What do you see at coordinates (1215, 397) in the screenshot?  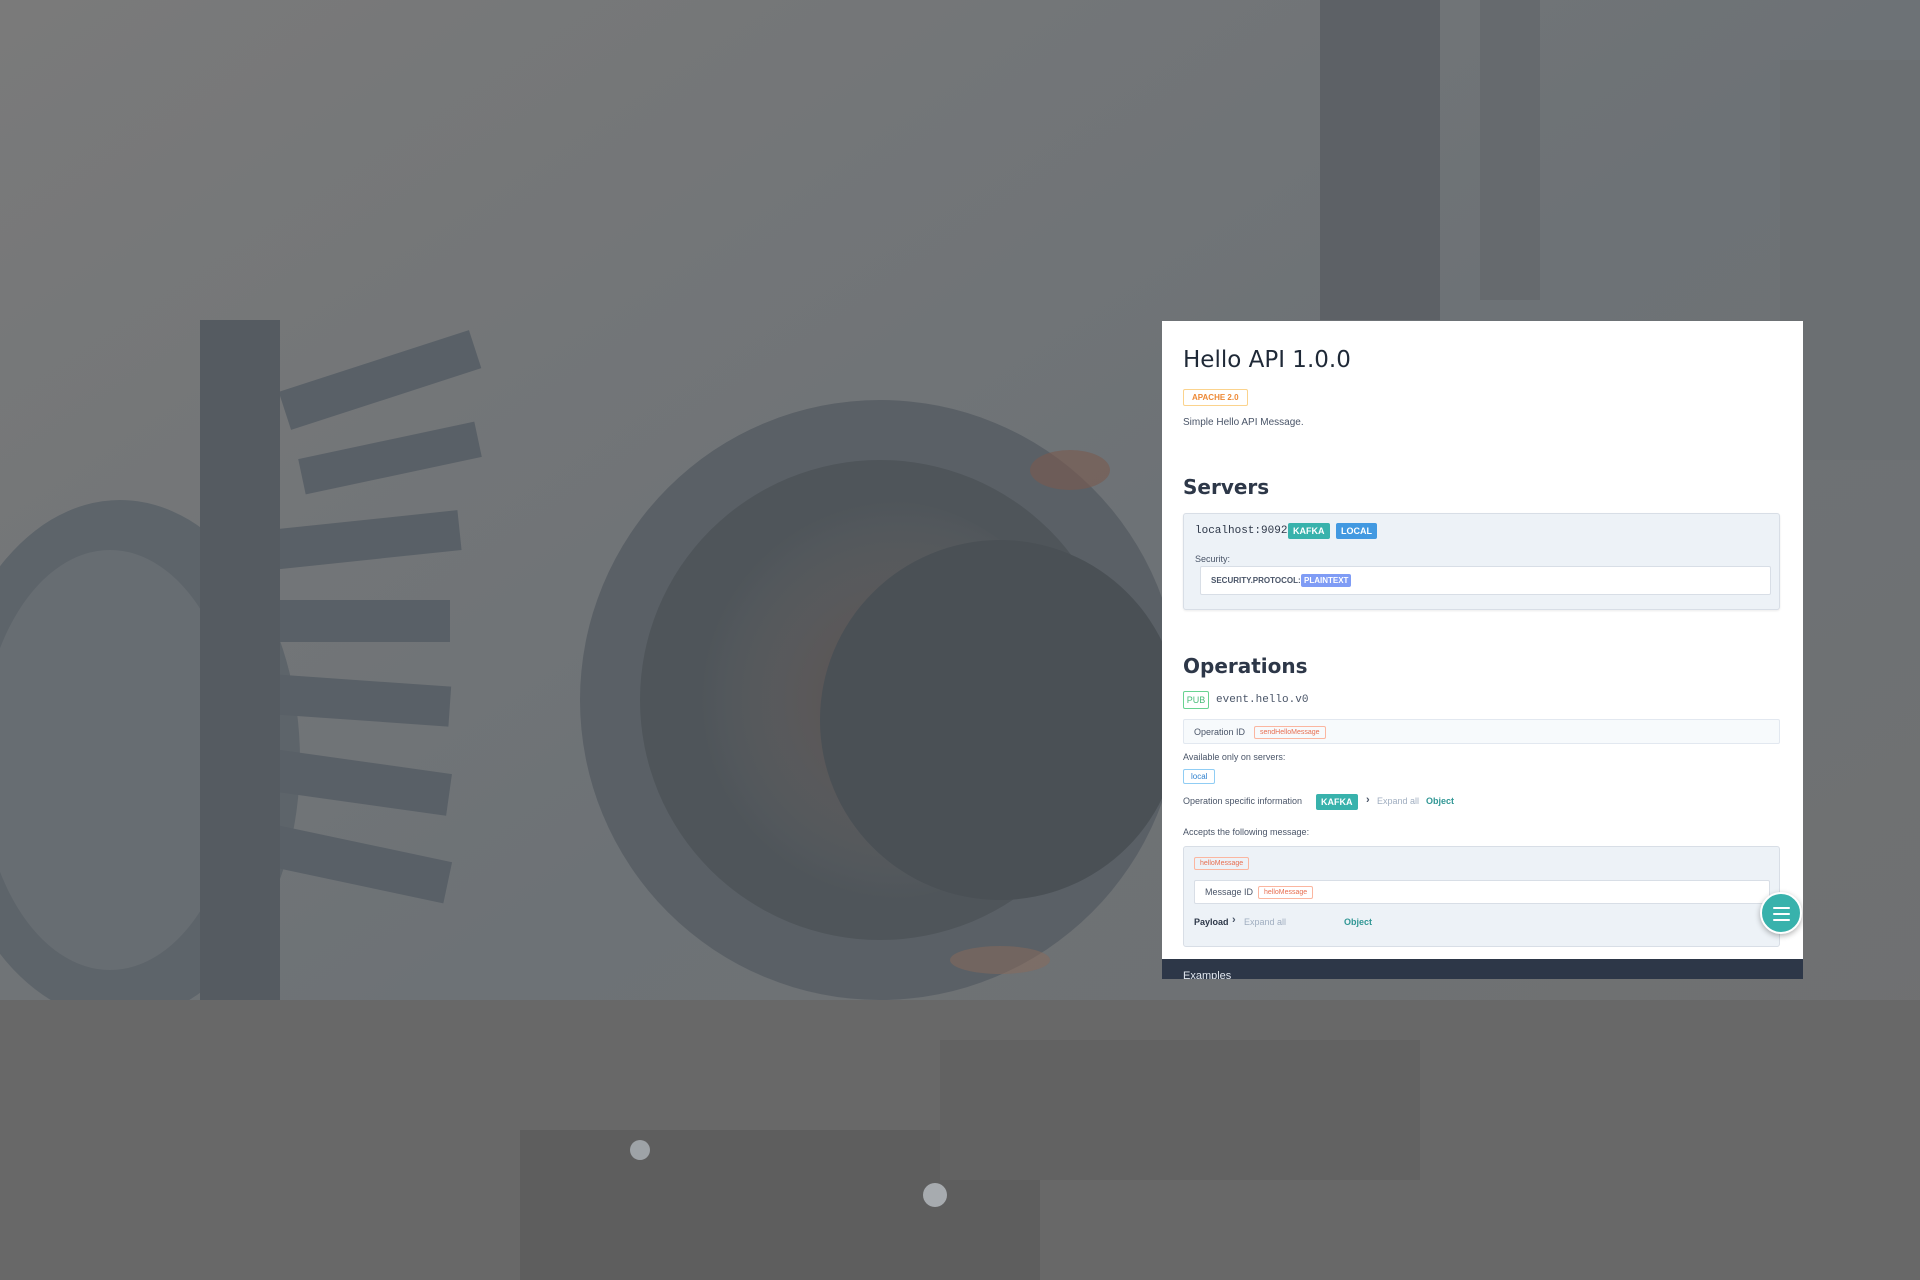 I see `license-badge: APACHE 2.0` at bounding box center [1215, 397].